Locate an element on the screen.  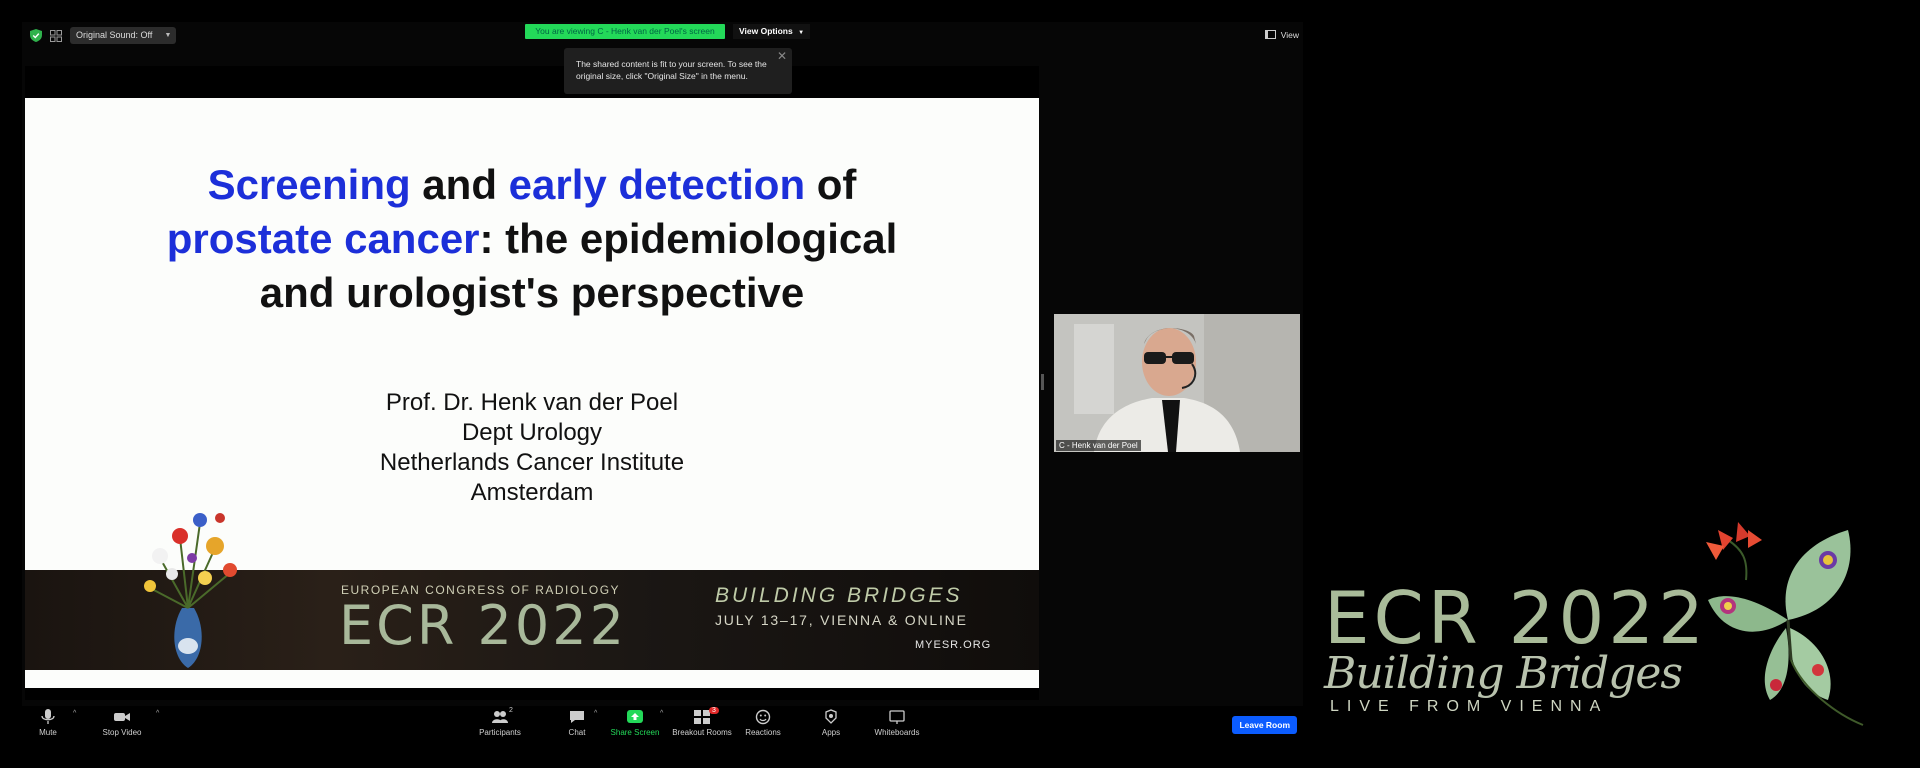
title-segment: and is located at coordinates (459, 184).